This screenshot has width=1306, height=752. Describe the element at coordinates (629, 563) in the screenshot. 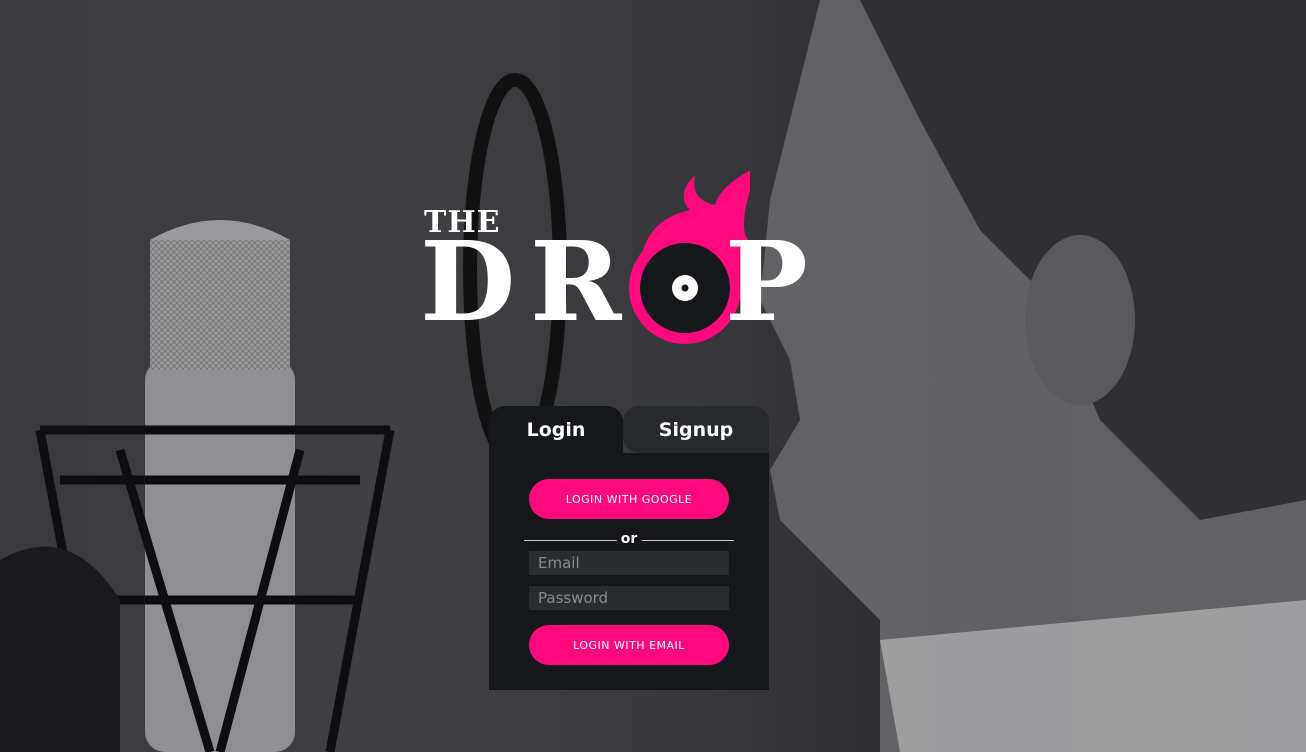

I see `email-field` at that location.